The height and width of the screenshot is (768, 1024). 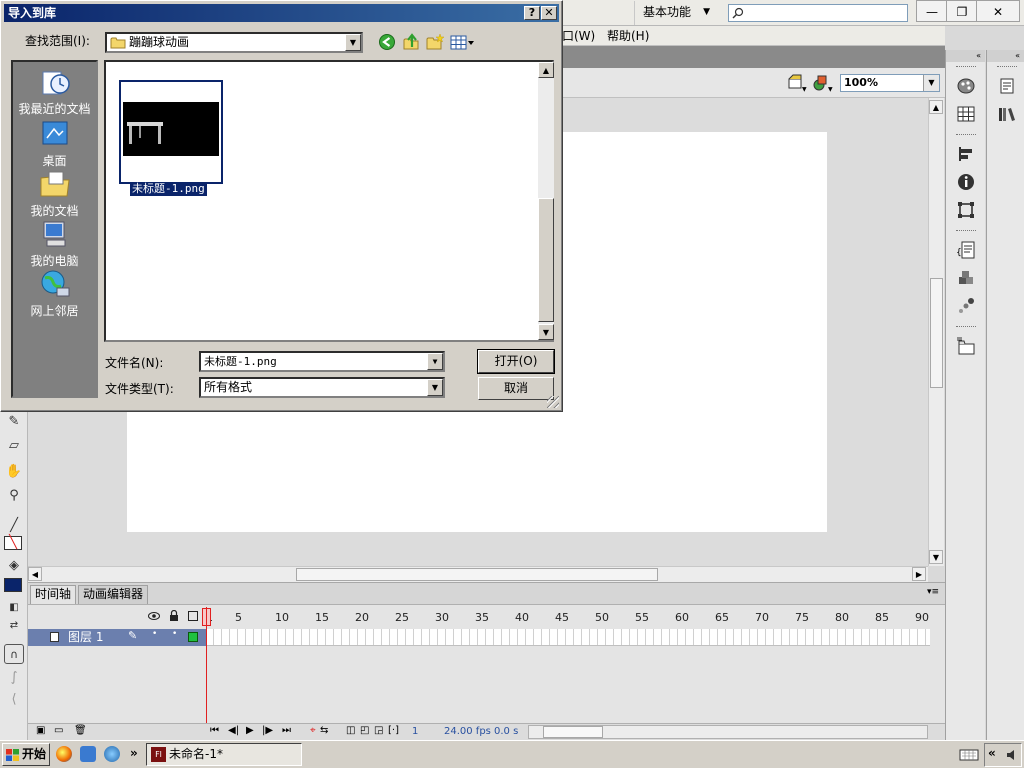 What do you see at coordinates (14, 626) in the screenshot?
I see `swap-colors-icon: ⇄` at bounding box center [14, 626].